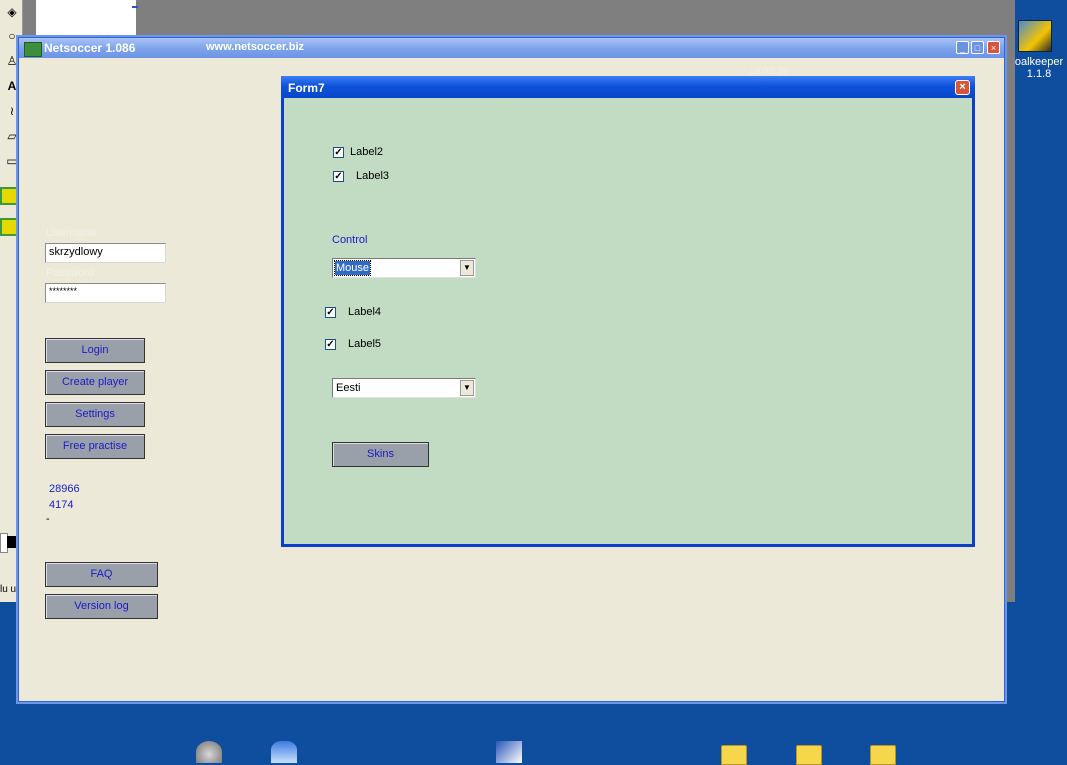 This screenshot has height=765, width=1067. Describe the element at coordinates (404, 388) in the screenshot. I see `language-dropdown: Eesti ▼` at that location.